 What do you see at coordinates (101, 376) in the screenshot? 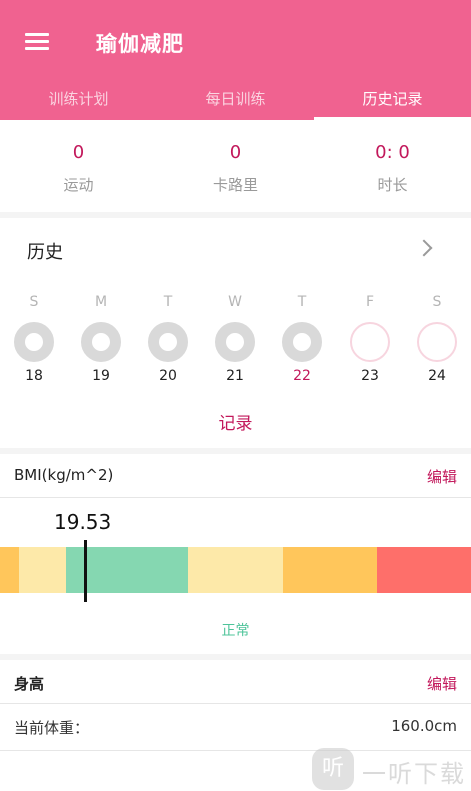
I see `day-number: 19` at bounding box center [101, 376].